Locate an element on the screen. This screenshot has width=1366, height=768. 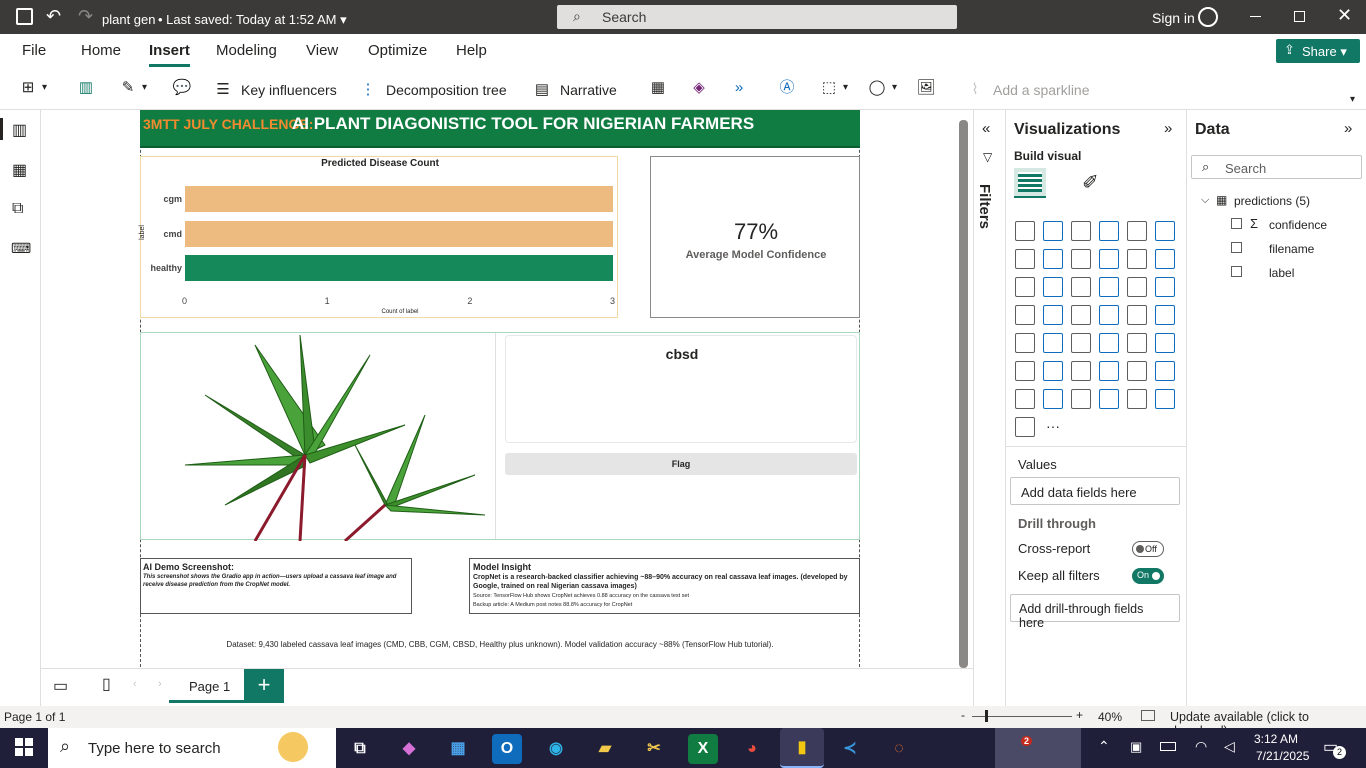
menu-help: Help is located at coordinates (471, 50).